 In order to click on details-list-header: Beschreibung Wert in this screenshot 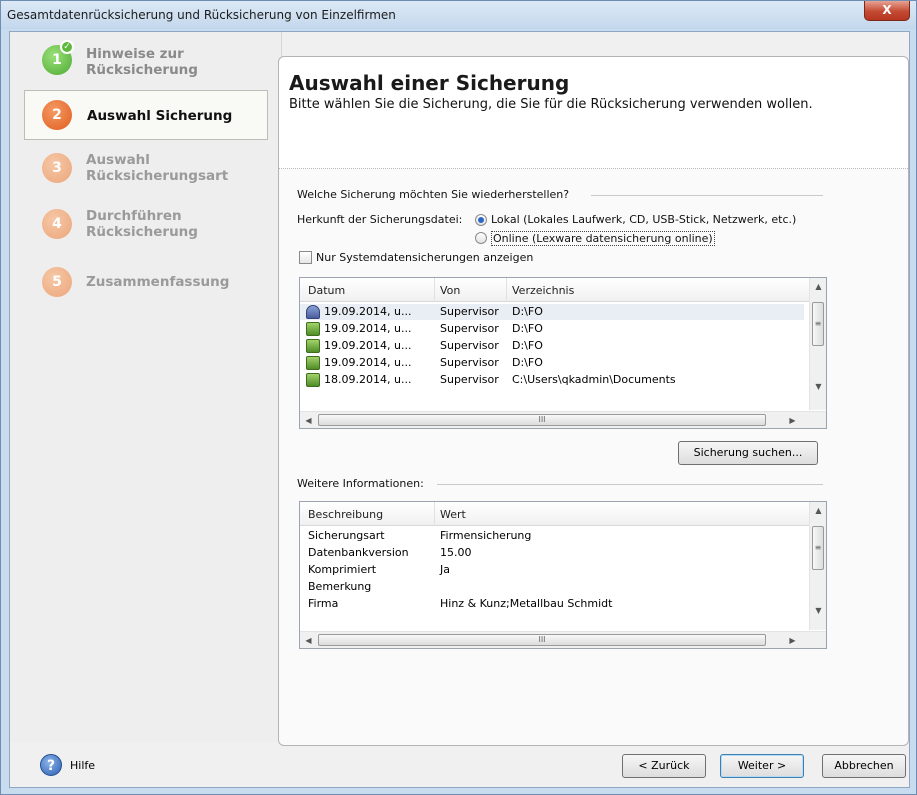, I will do `click(563, 514)`.